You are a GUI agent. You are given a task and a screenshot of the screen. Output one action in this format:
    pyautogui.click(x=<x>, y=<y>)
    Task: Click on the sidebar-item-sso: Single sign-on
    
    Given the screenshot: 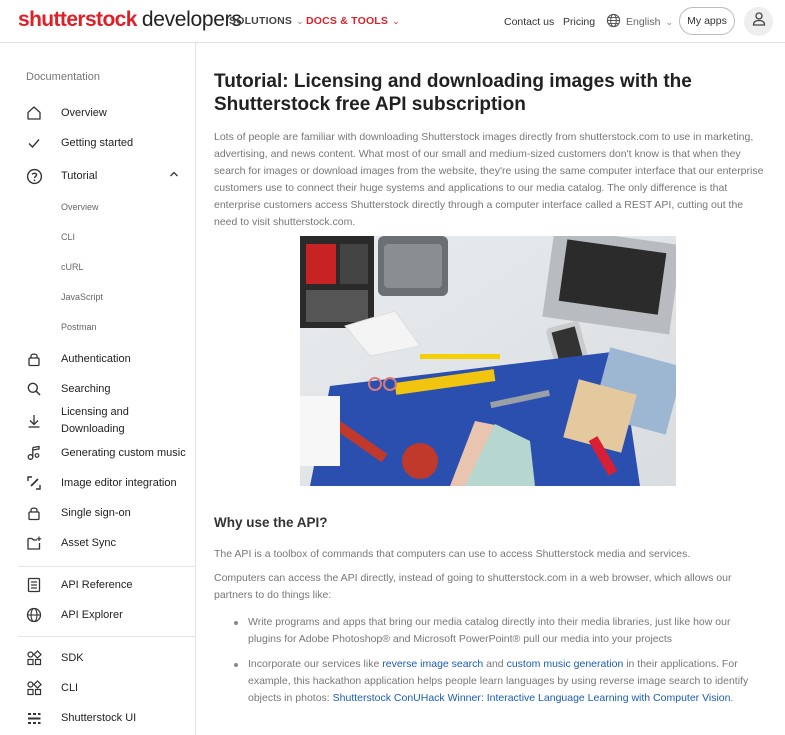 What is the action you would take?
    pyautogui.click(x=98, y=513)
    